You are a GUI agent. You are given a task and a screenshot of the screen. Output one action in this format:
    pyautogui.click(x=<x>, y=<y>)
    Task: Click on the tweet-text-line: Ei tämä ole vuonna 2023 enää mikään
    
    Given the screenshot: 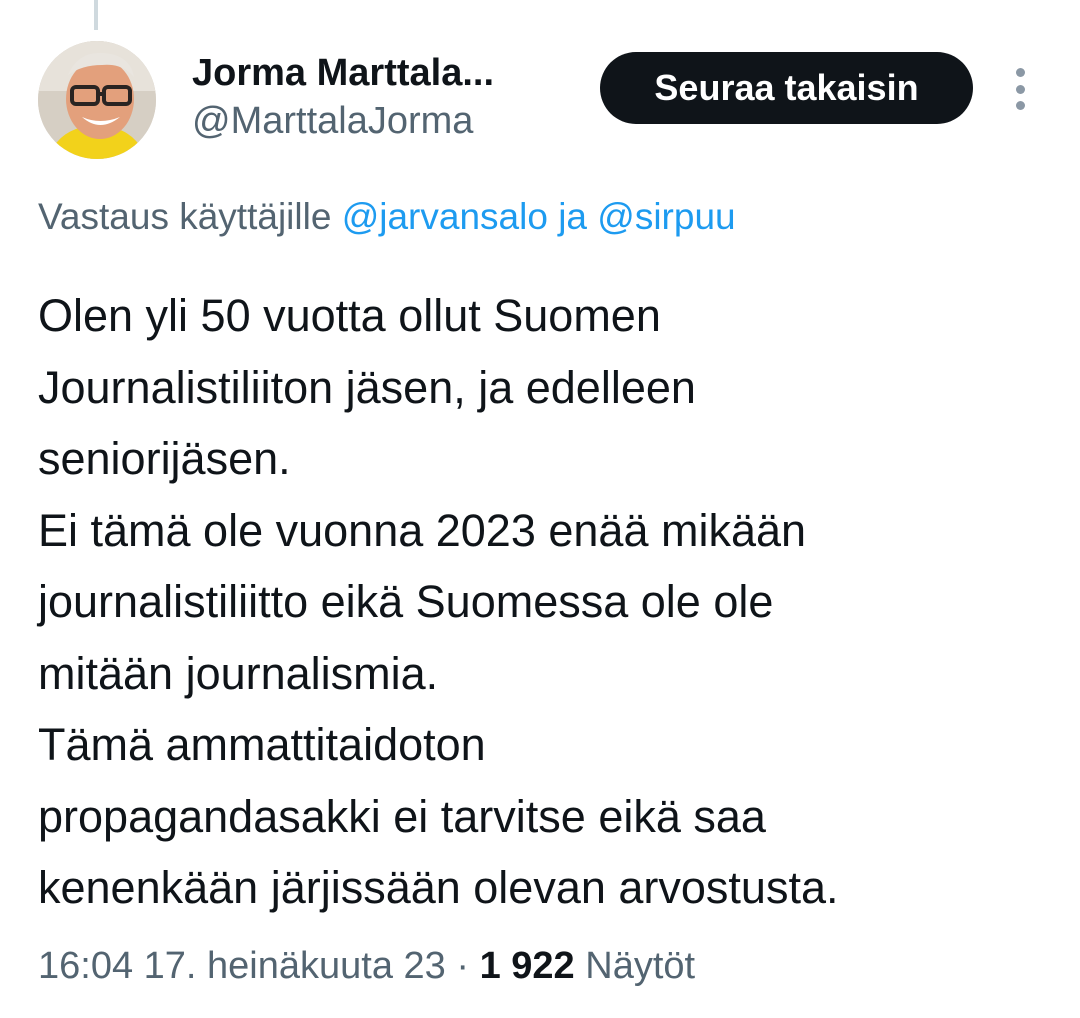 What is the action you would take?
    pyautogui.click(x=422, y=530)
    